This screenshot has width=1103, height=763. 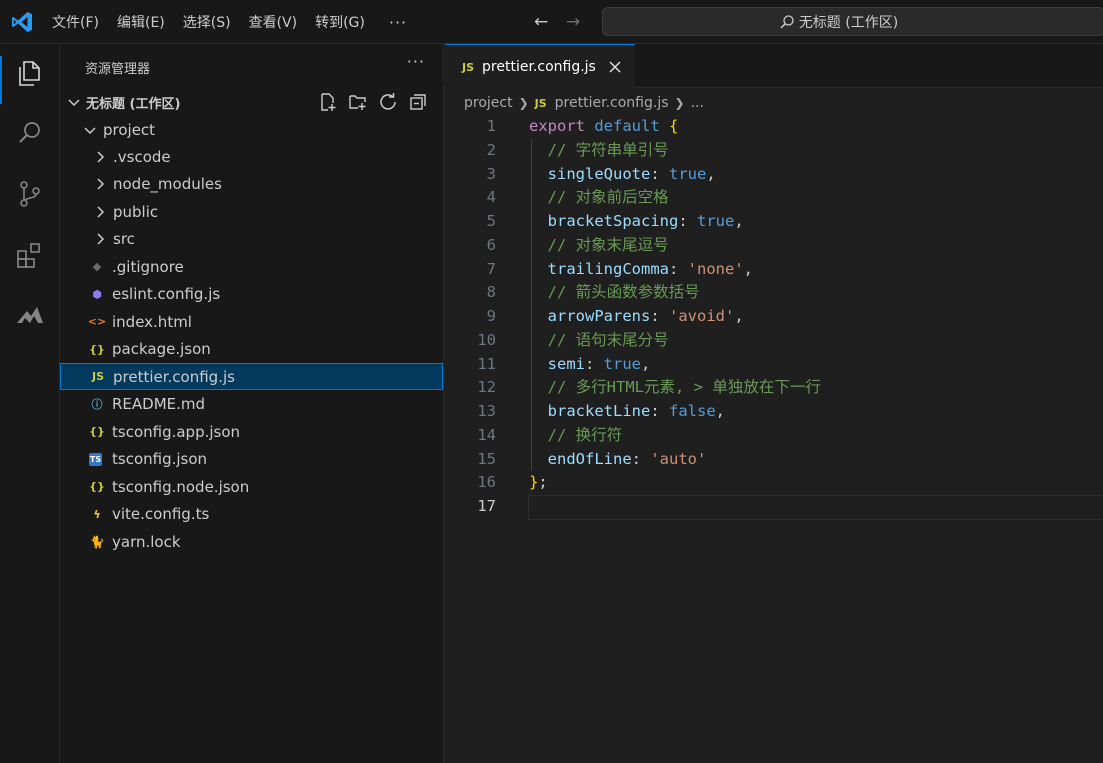 What do you see at coordinates (30, 73) in the screenshot?
I see `explorer-icon` at bounding box center [30, 73].